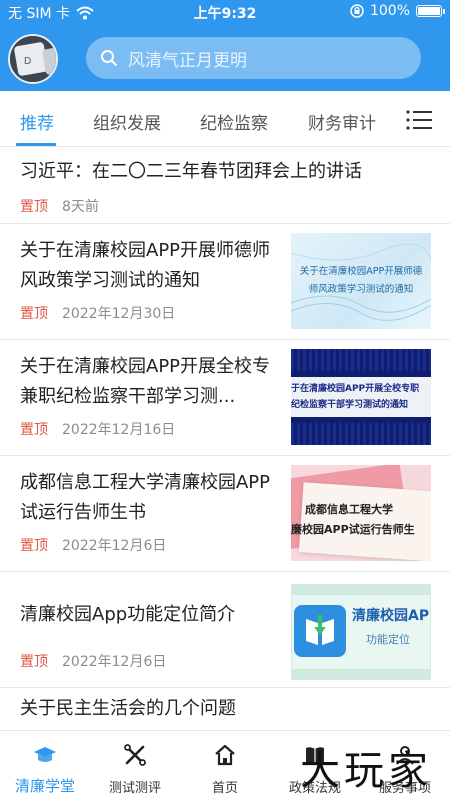 The width and height of the screenshot is (450, 800). I want to click on avatar: D, so click(33, 59).